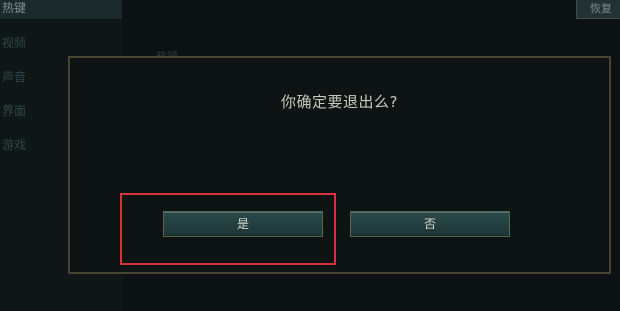 Image resolution: width=620 pixels, height=311 pixels. Describe the element at coordinates (61, 43) in the screenshot. I see `sidebar-item-video: 视频` at that location.